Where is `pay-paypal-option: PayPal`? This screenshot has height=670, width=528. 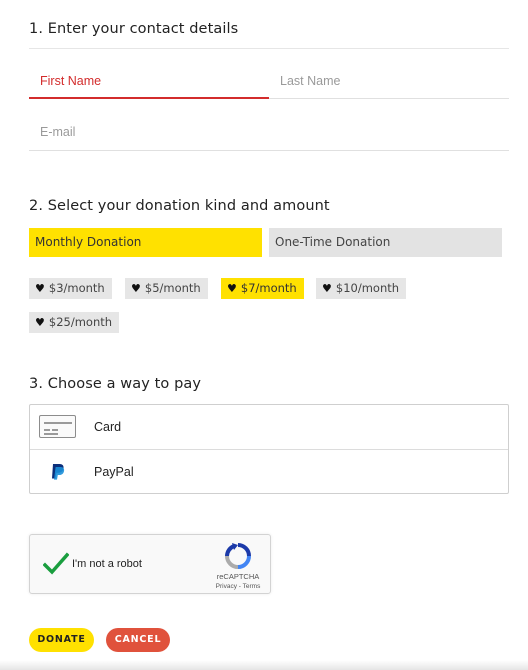
pay-paypal-option: PayPal is located at coordinates (269, 472).